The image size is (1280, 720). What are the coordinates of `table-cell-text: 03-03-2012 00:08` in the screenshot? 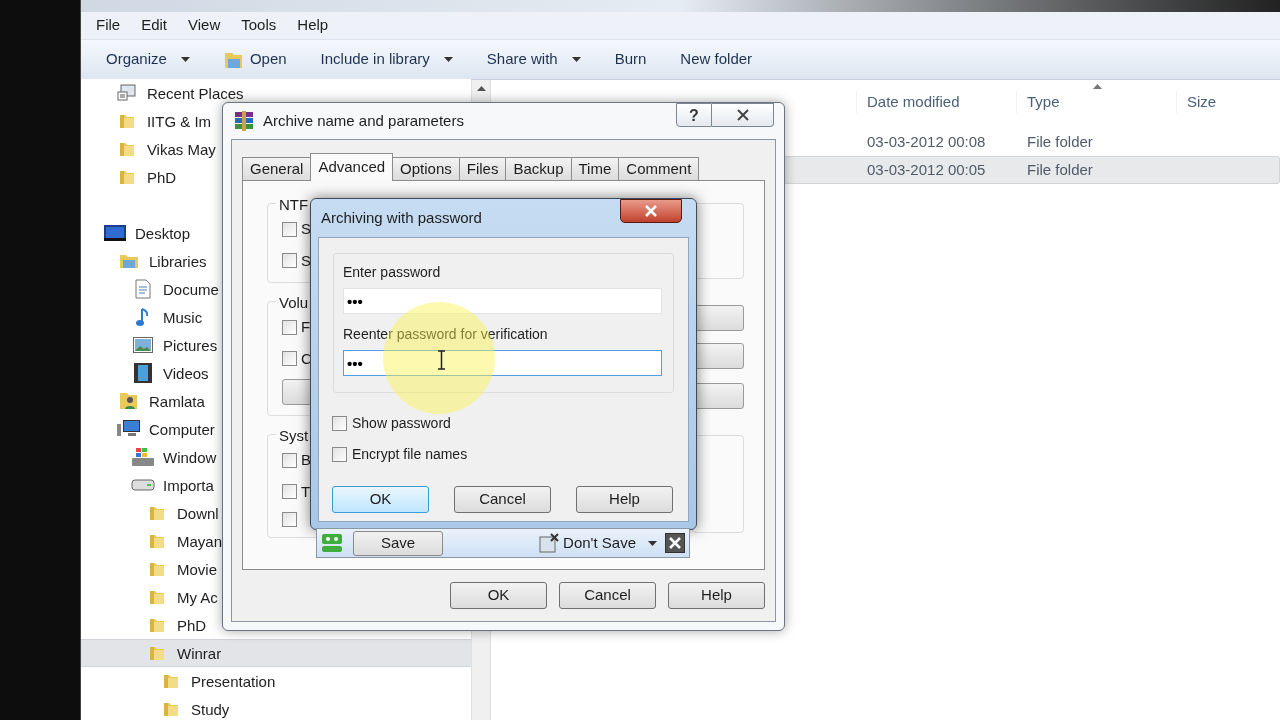 It's located at (926, 141).